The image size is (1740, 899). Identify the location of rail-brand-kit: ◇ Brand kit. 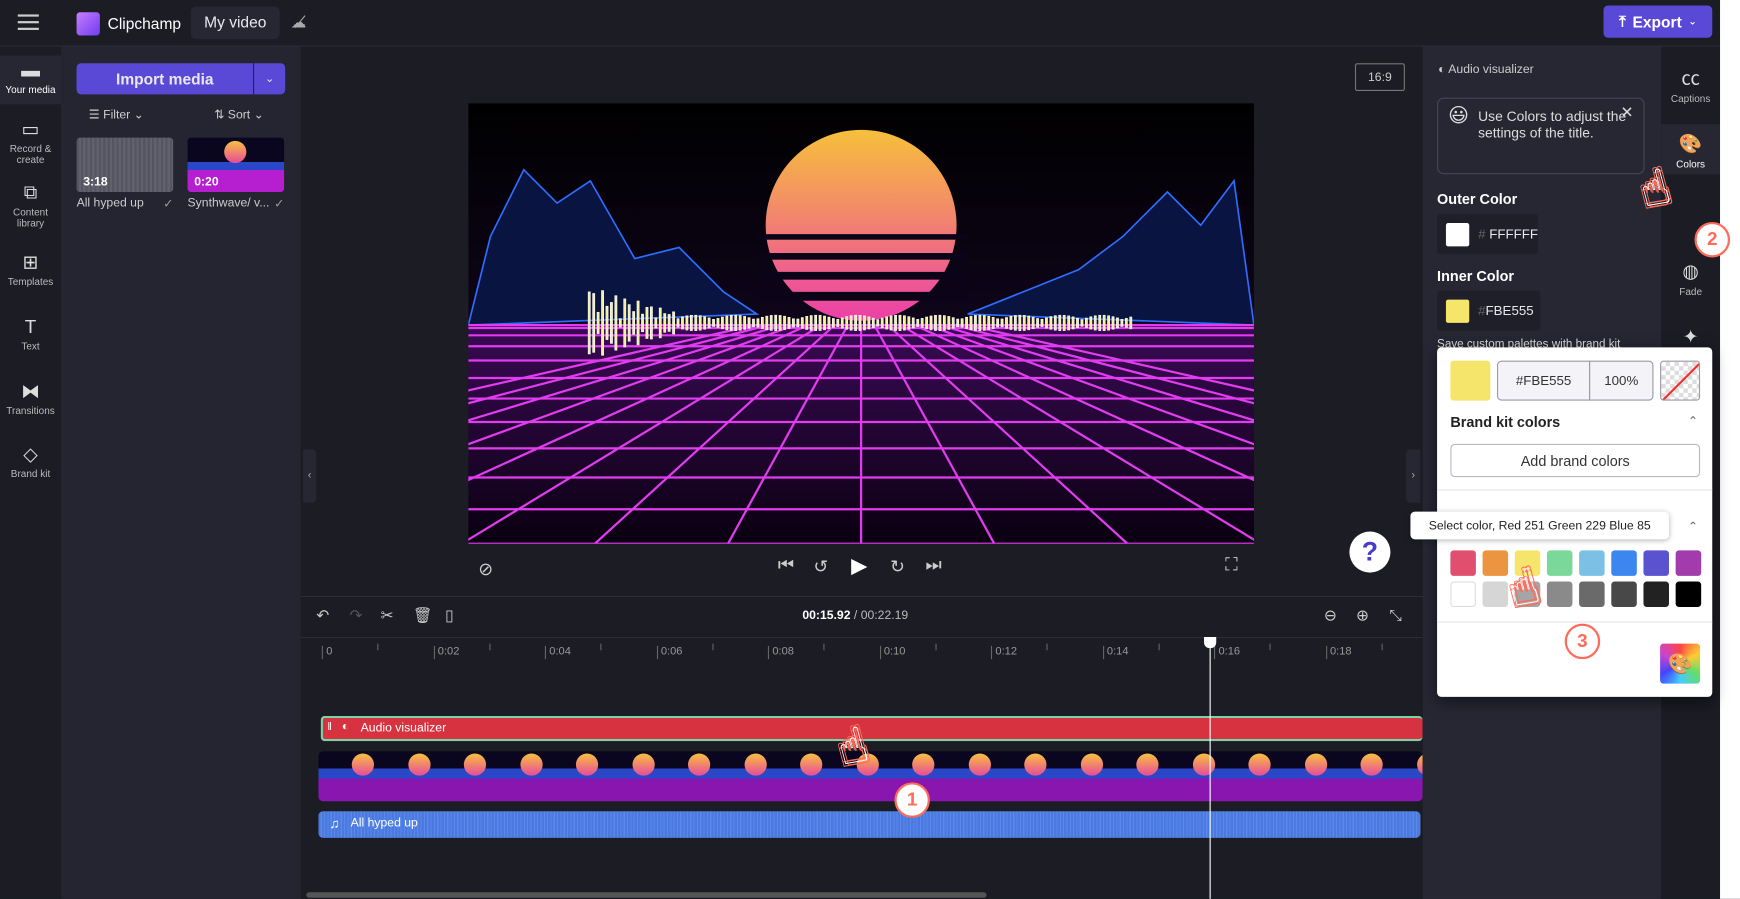
(30, 461).